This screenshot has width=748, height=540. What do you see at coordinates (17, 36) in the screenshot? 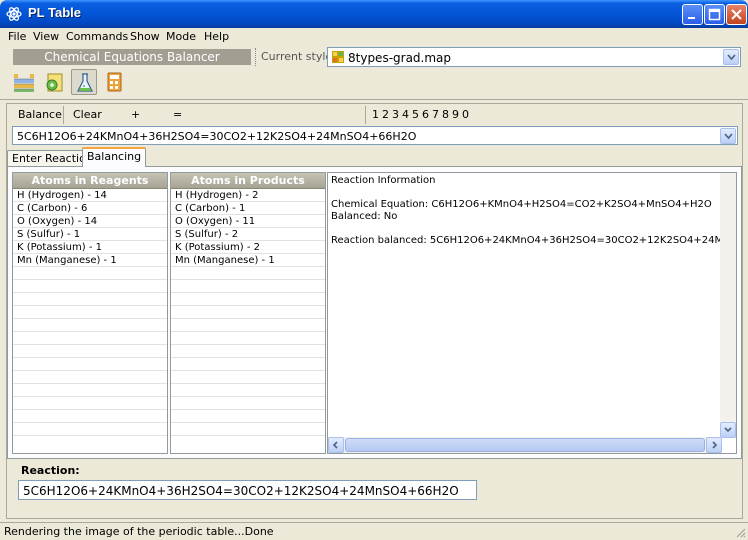
I see `menu-file: File` at bounding box center [17, 36].